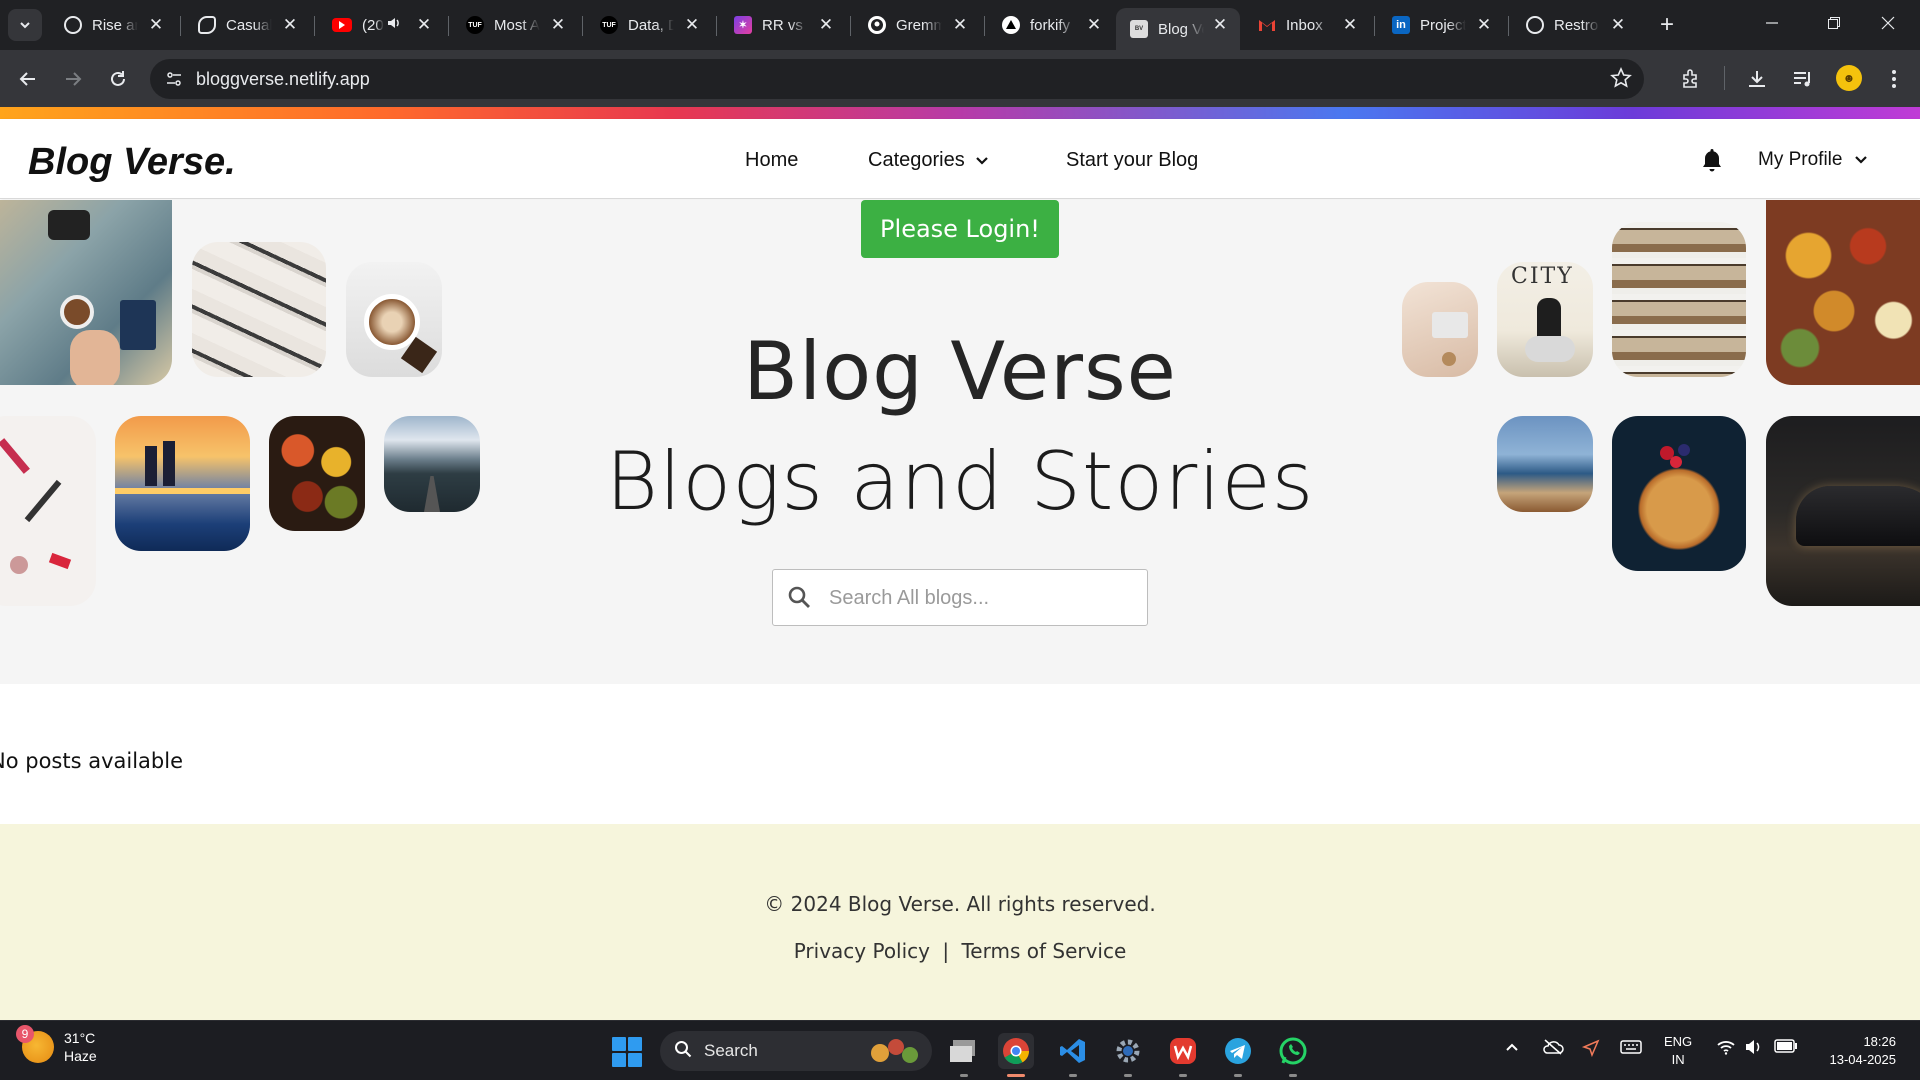  What do you see at coordinates (1545, 464) in the screenshot?
I see `coastal-food-photo` at bounding box center [1545, 464].